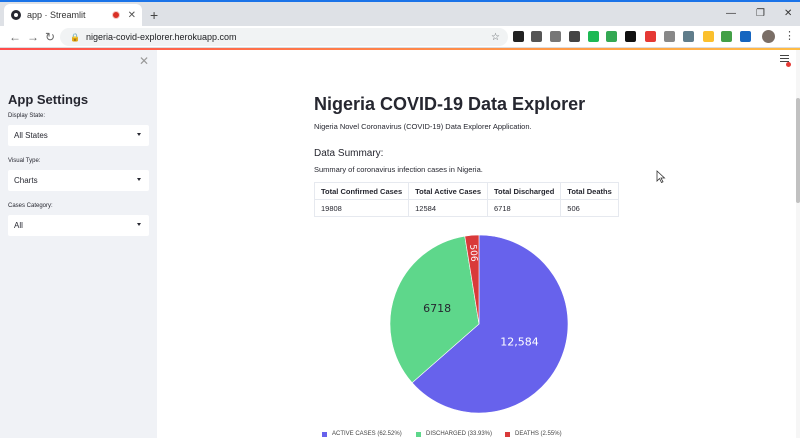 This screenshot has width=800, height=438. What do you see at coordinates (132, 15) in the screenshot?
I see `tab-close-icon: ✕` at bounding box center [132, 15].